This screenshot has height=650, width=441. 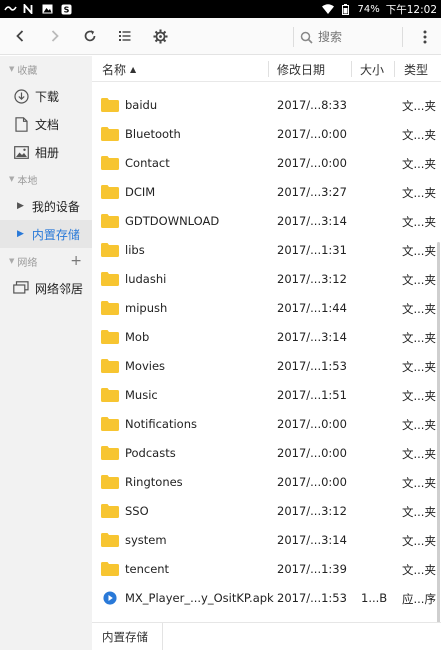 I want to click on column-size-label: 大小, so click(x=372, y=69).